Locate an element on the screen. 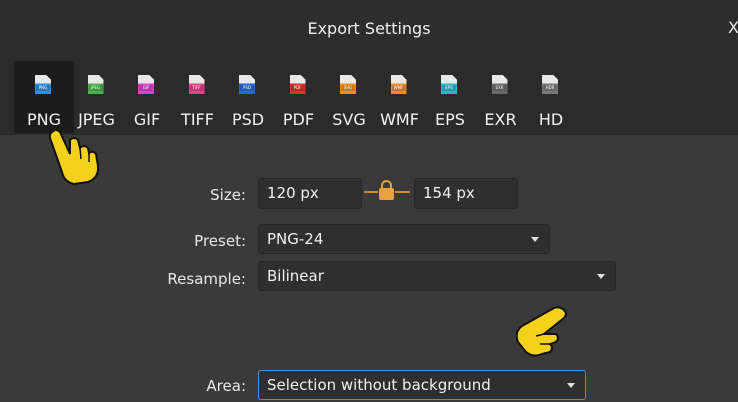 The width and height of the screenshot is (738, 402). file-icon-badge: SVG is located at coordinates (348, 88).